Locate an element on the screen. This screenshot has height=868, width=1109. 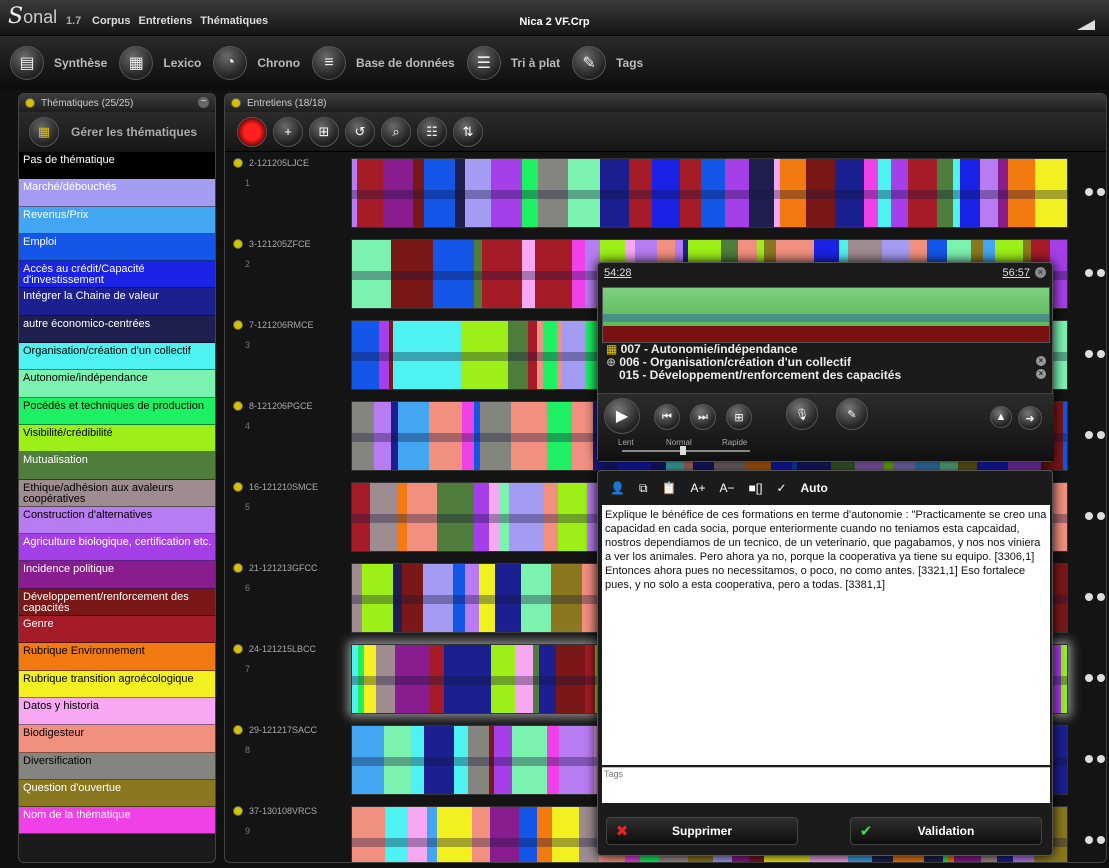
theme-item: Emploi is located at coordinates (117, 247).